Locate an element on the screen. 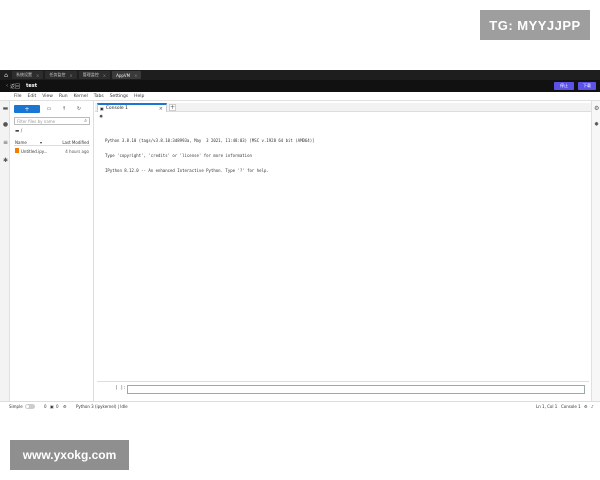 Image resolution: width=600 pixels, height=480 pixels. console-input-area: [ ]: is located at coordinates (343, 388).